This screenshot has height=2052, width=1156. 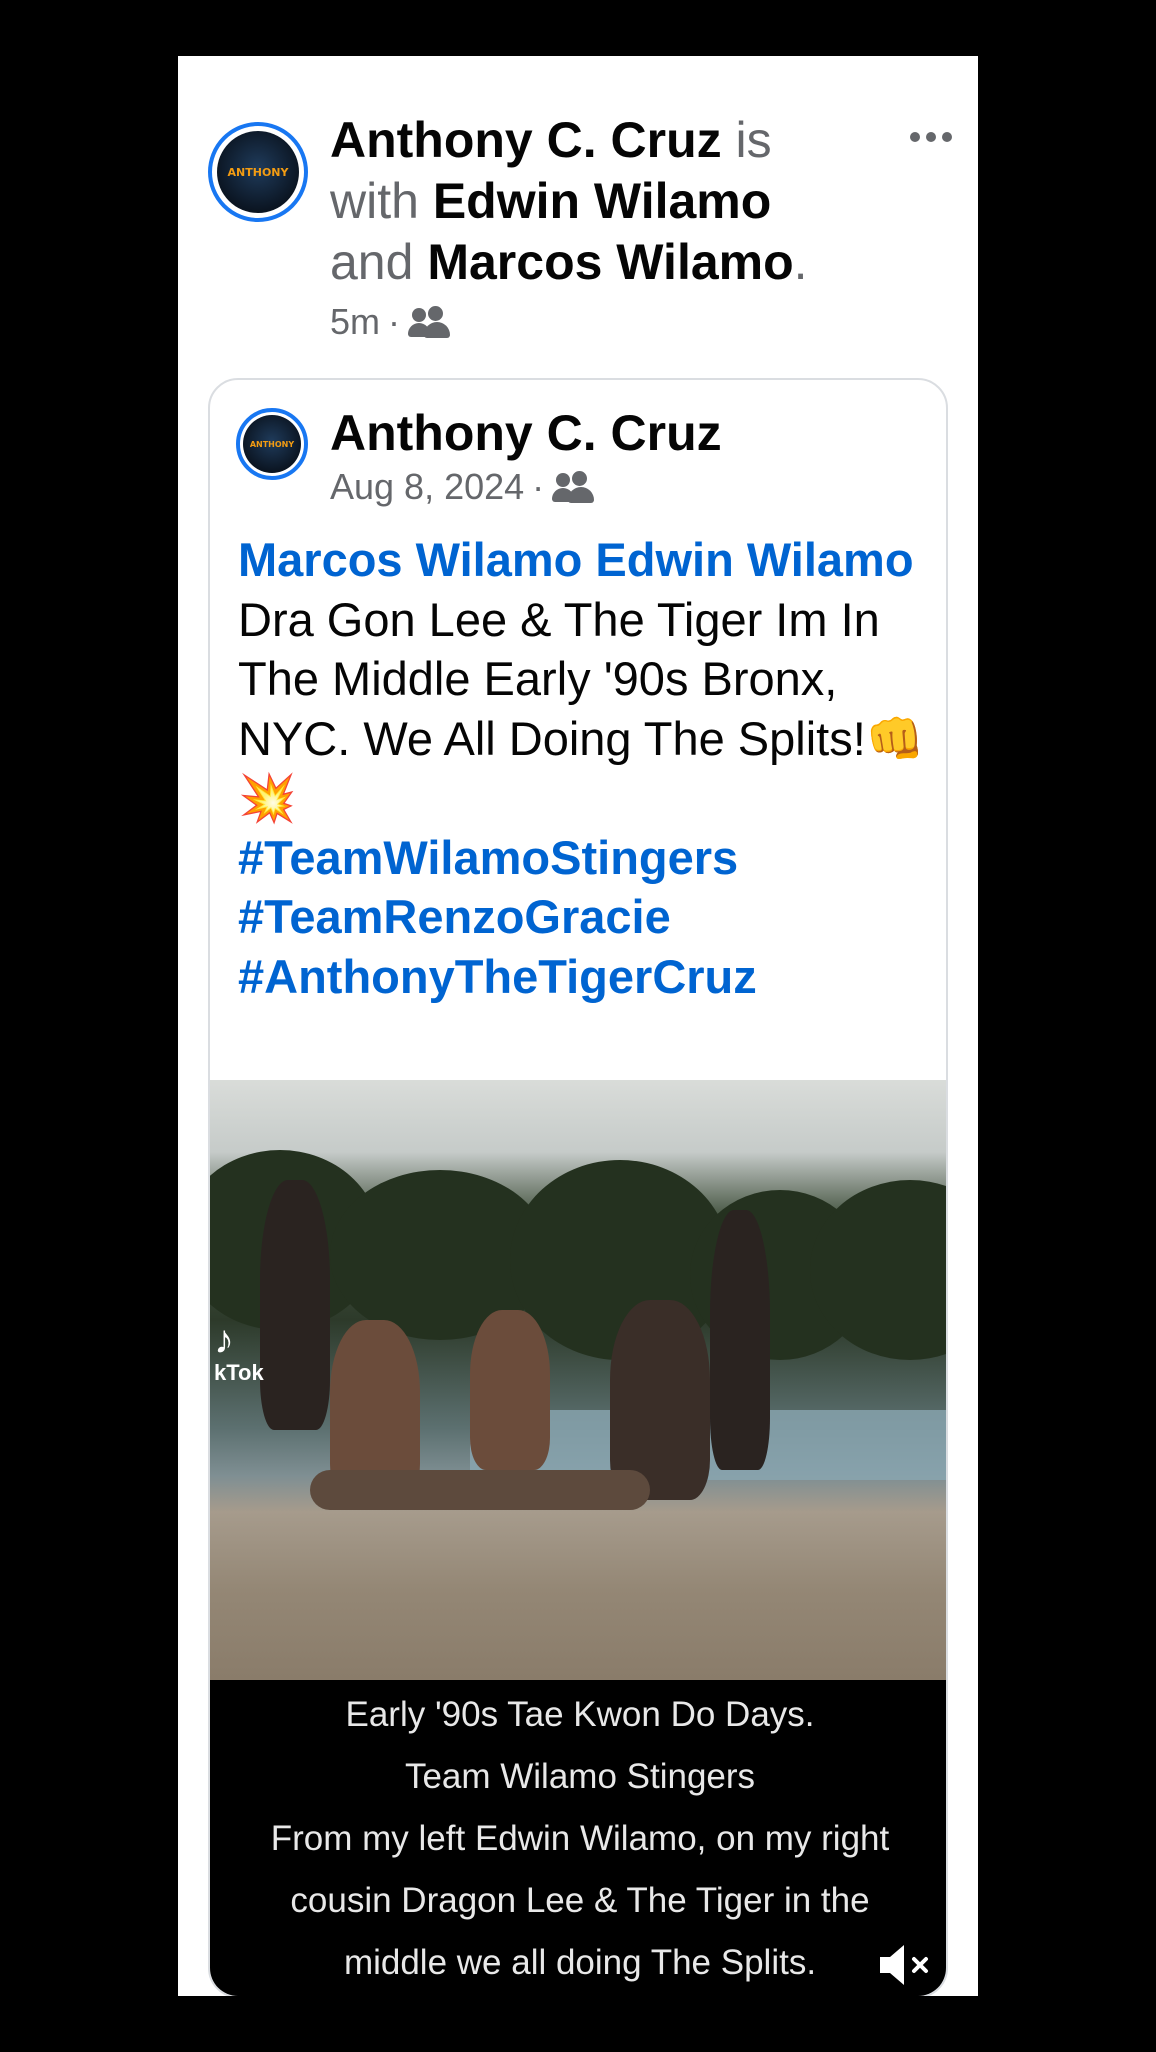 I want to click on tiktok-icon: ♪, so click(x=224, y=1340).